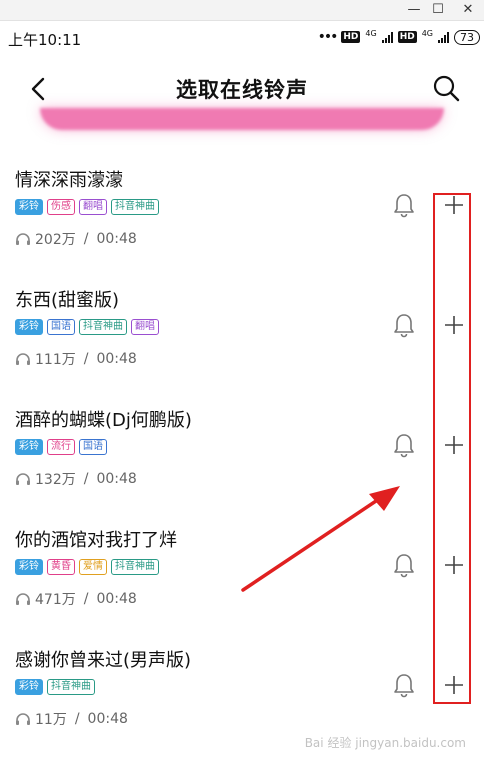 Image resolution: width=484 pixels, height=765 pixels. Describe the element at coordinates (103, 660) in the screenshot. I see `song-title: 感谢你曾来过(男声版)` at that location.